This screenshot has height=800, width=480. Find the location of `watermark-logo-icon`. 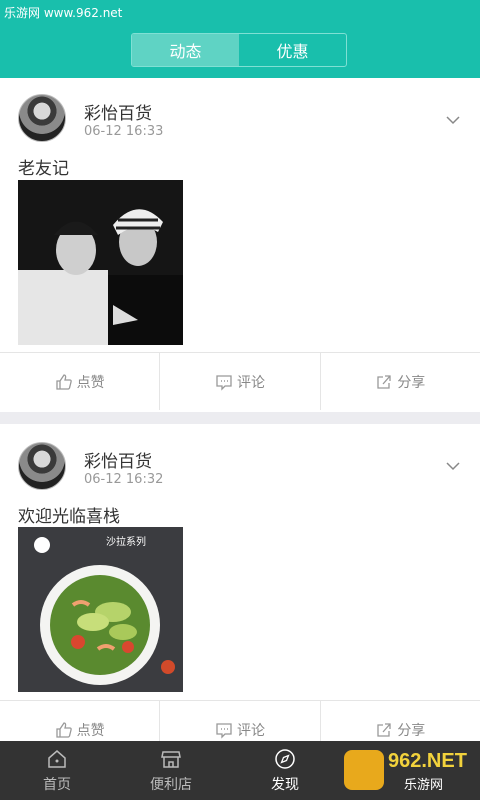

watermark-logo-icon is located at coordinates (364, 770).